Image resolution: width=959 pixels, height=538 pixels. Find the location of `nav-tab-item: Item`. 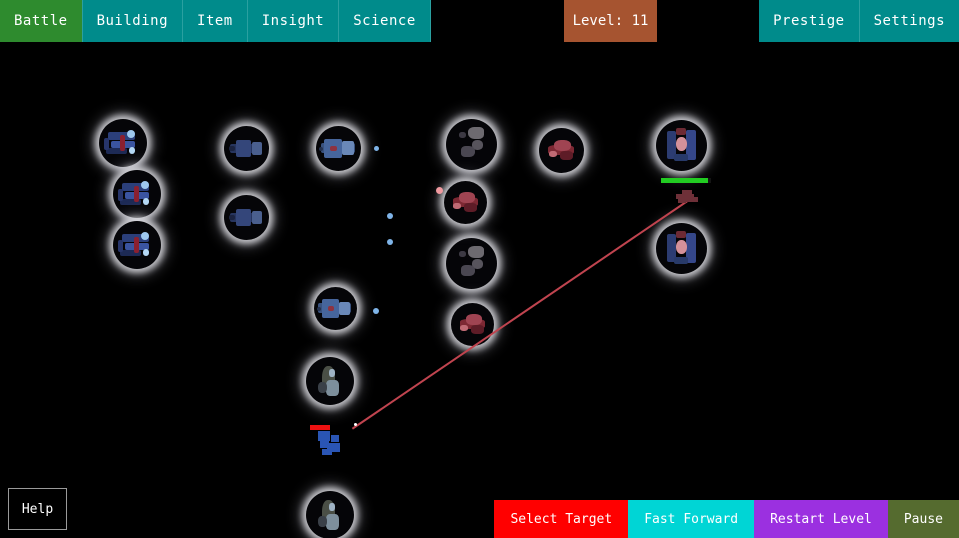

nav-tab-item: Item is located at coordinates (215, 21).